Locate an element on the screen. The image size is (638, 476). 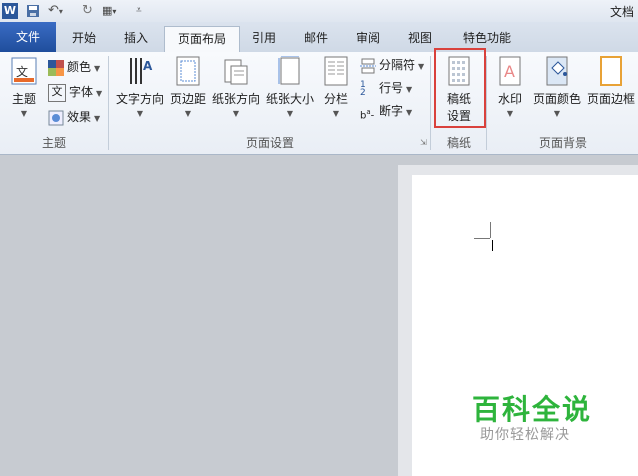
breaks-button: 分隔符 ▼ is located at coordinates (392, 65).